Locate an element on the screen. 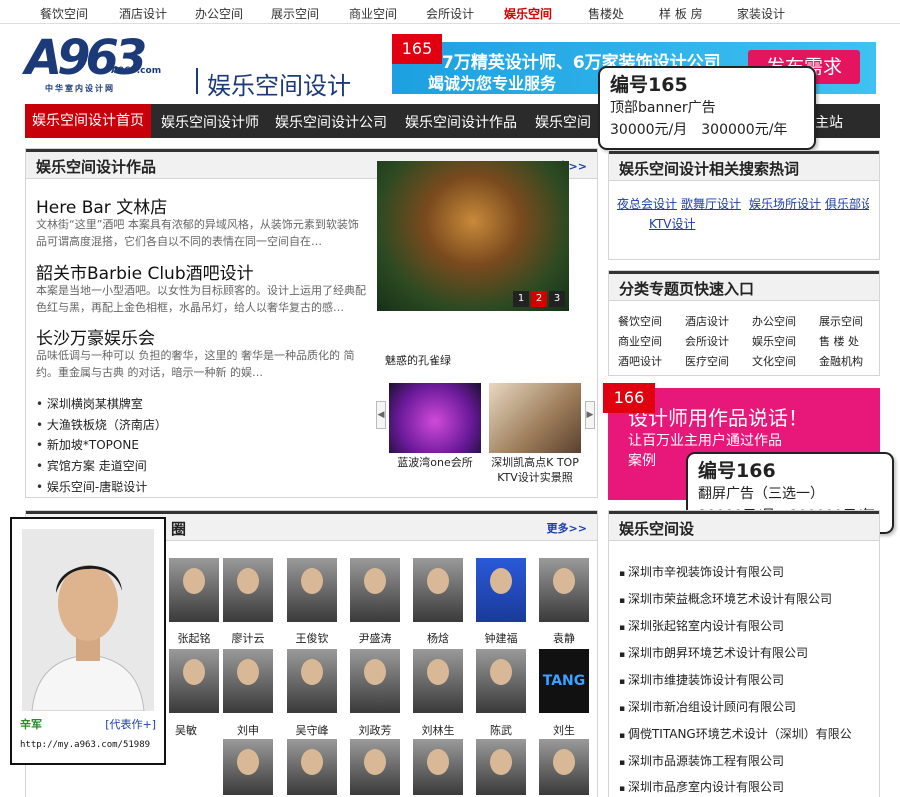  topnav-item: 展示空间 is located at coordinates (295, 13).